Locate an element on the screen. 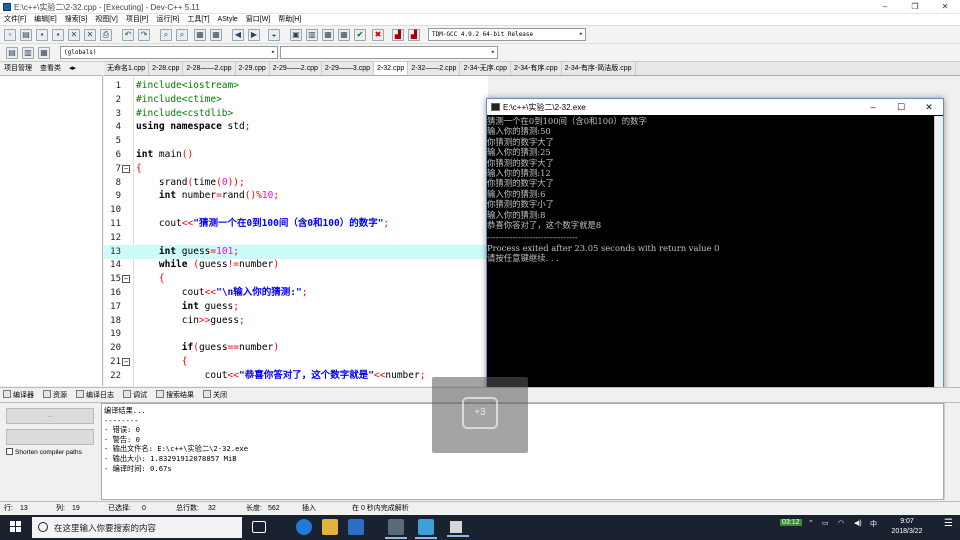 This screenshot has width=960, height=540. secondary-button is located at coordinates (50, 437).